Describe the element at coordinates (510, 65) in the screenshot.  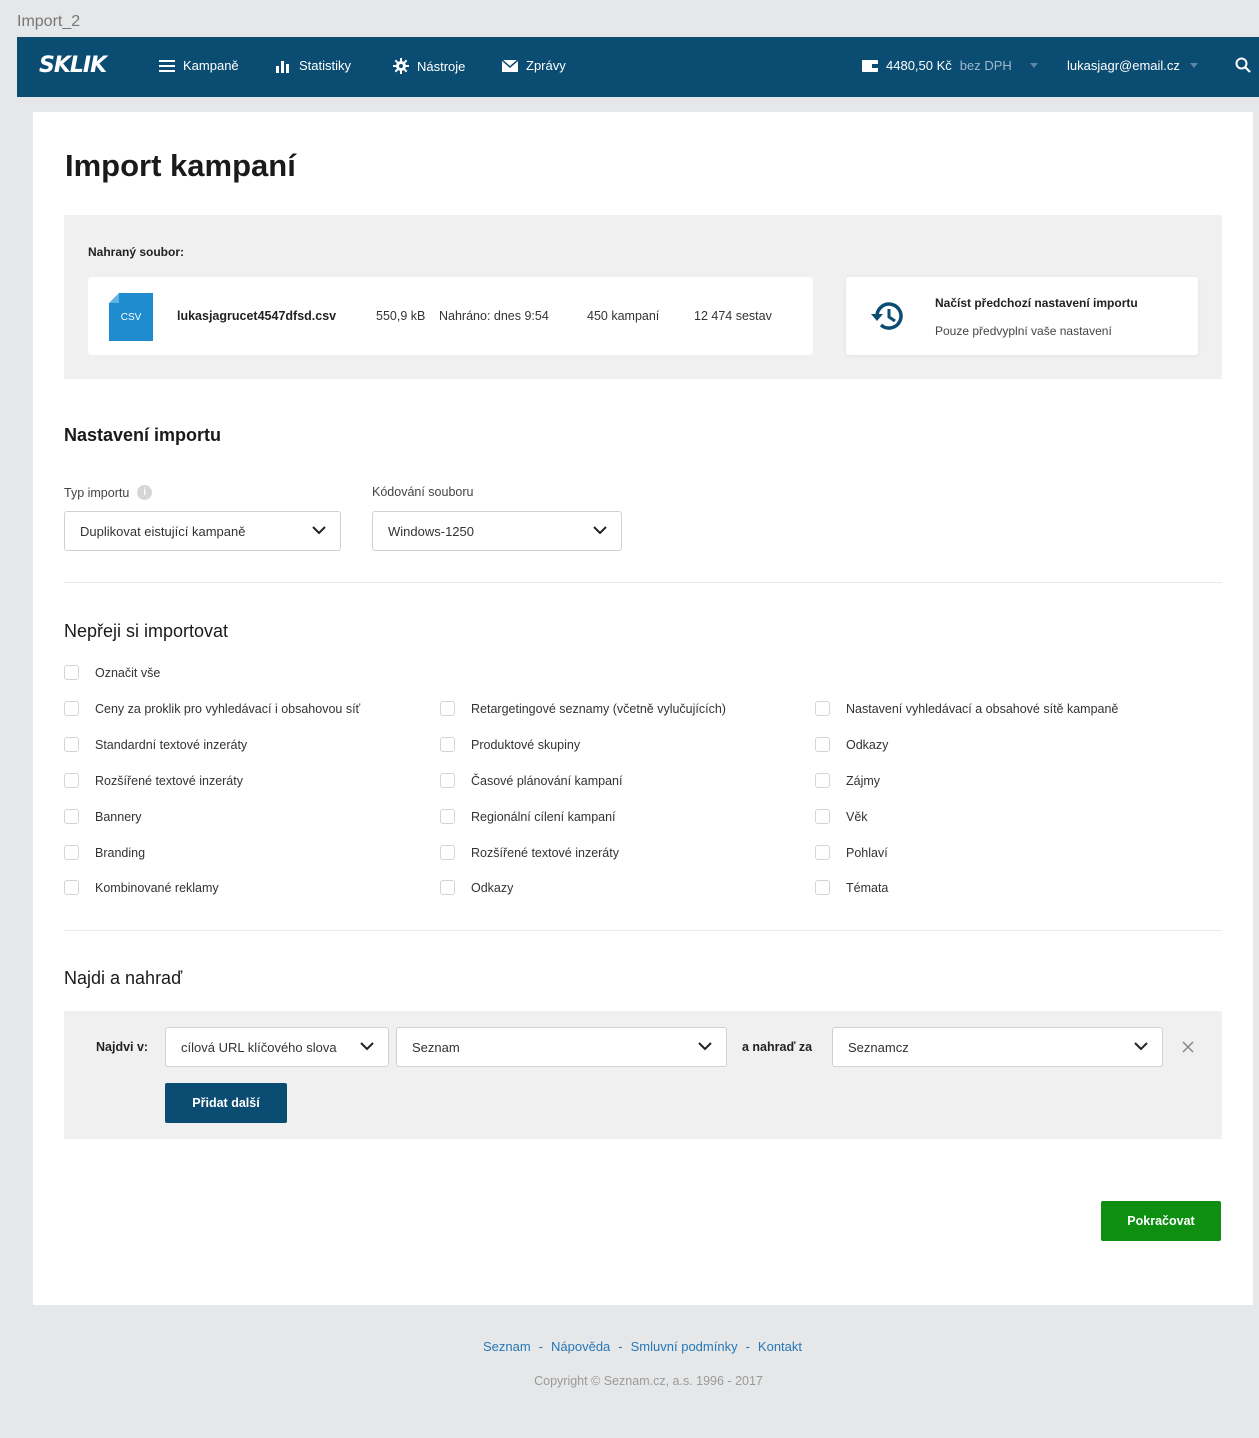
I see `envelope-icon` at that location.